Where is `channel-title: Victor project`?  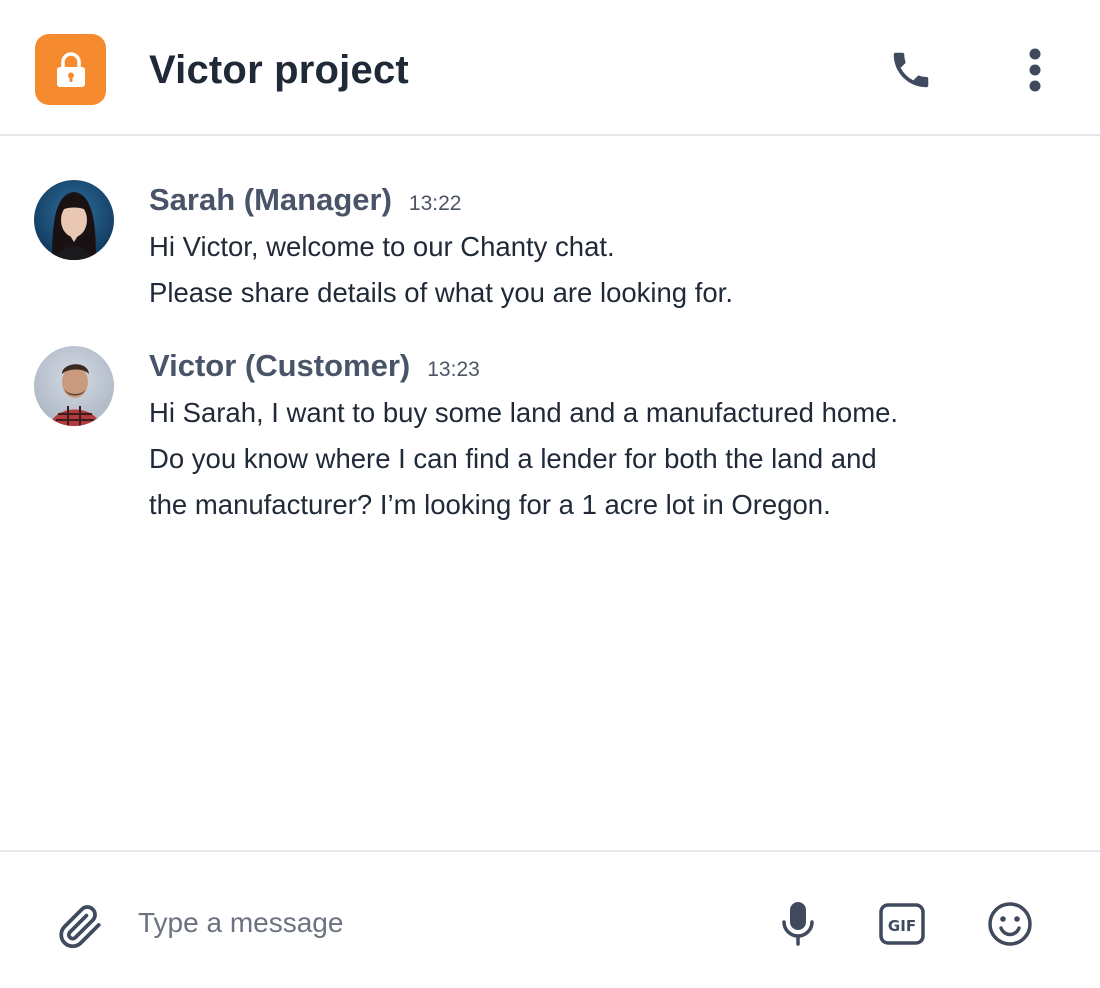
channel-title: Victor project is located at coordinates (279, 70).